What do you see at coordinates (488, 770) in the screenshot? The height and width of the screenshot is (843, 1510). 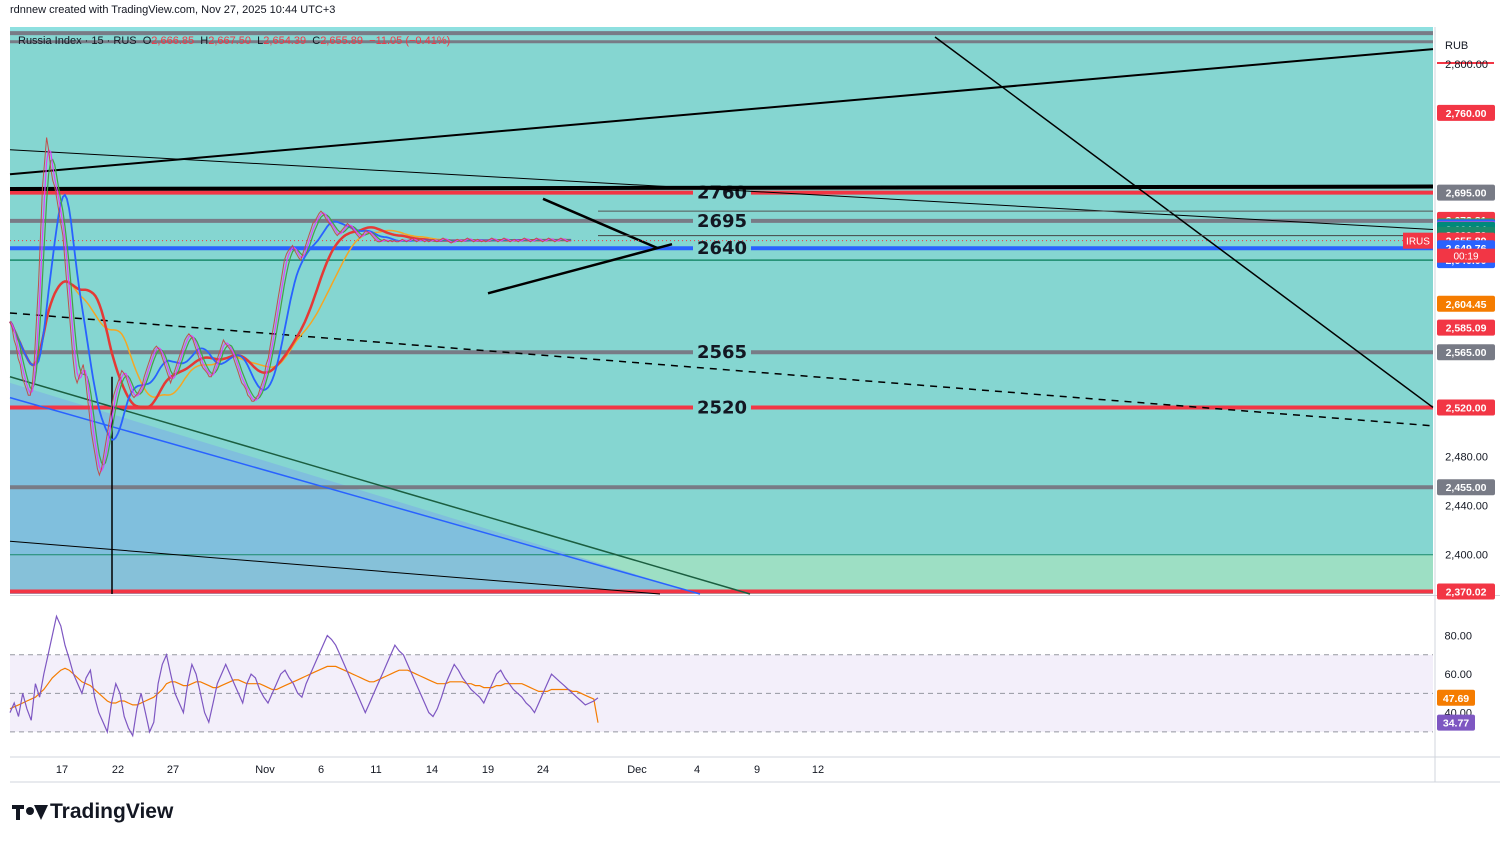 I see `time-axis-tick: 19` at bounding box center [488, 770].